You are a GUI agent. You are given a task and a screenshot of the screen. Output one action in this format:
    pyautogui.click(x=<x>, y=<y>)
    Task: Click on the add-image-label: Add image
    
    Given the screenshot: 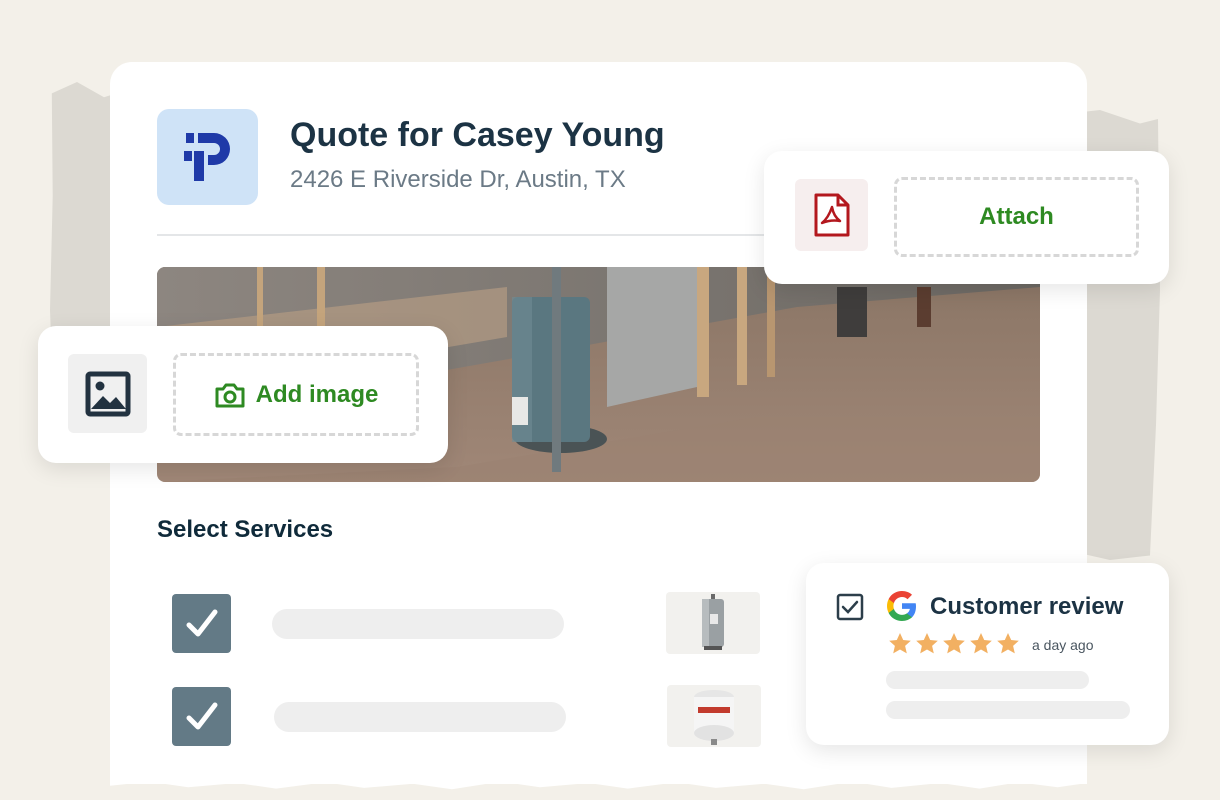 What is the action you would take?
    pyautogui.click(x=317, y=394)
    